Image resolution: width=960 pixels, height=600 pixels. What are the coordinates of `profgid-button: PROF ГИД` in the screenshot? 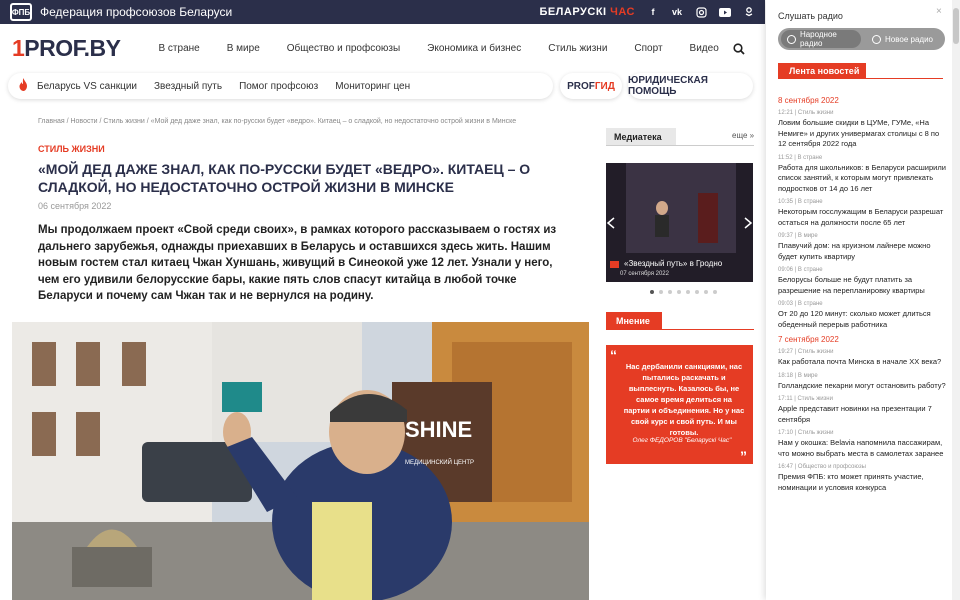 It's located at (591, 86).